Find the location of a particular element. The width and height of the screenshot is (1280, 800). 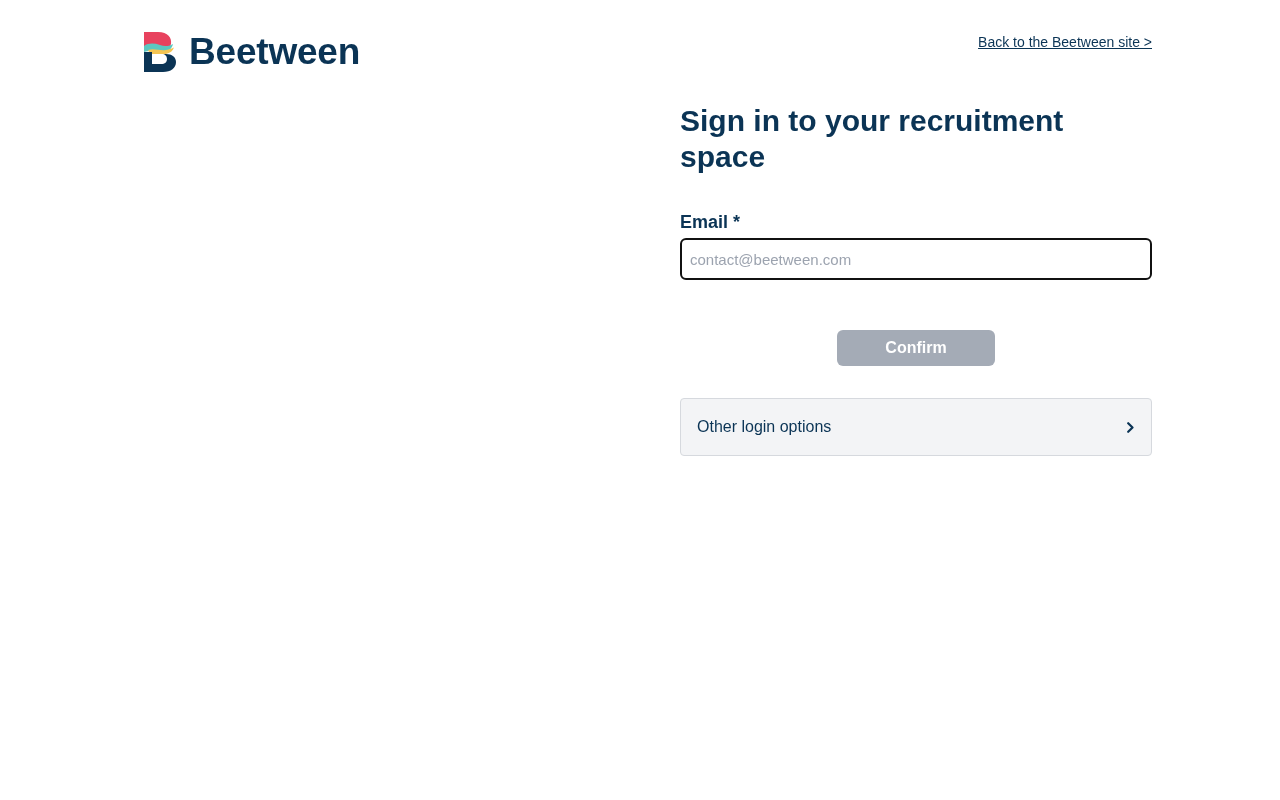

back-to-site-link: Back to the Beetween site > is located at coordinates (1065, 42).